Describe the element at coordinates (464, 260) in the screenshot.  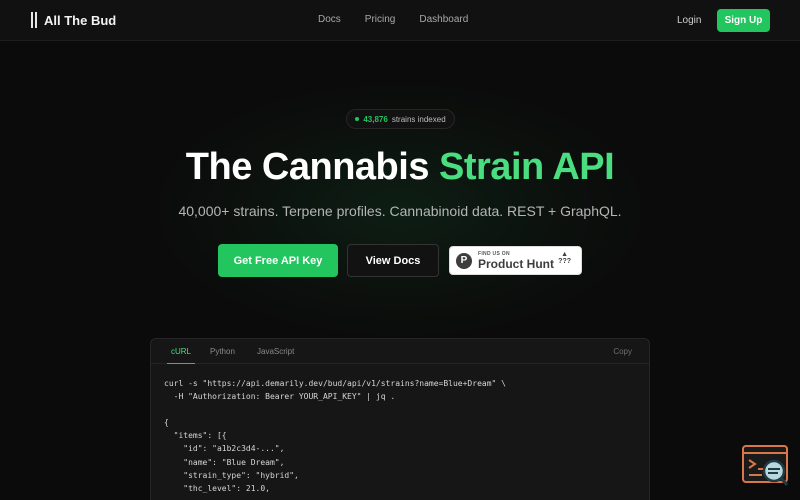
I see `product-hunt-logo-icon: P` at that location.